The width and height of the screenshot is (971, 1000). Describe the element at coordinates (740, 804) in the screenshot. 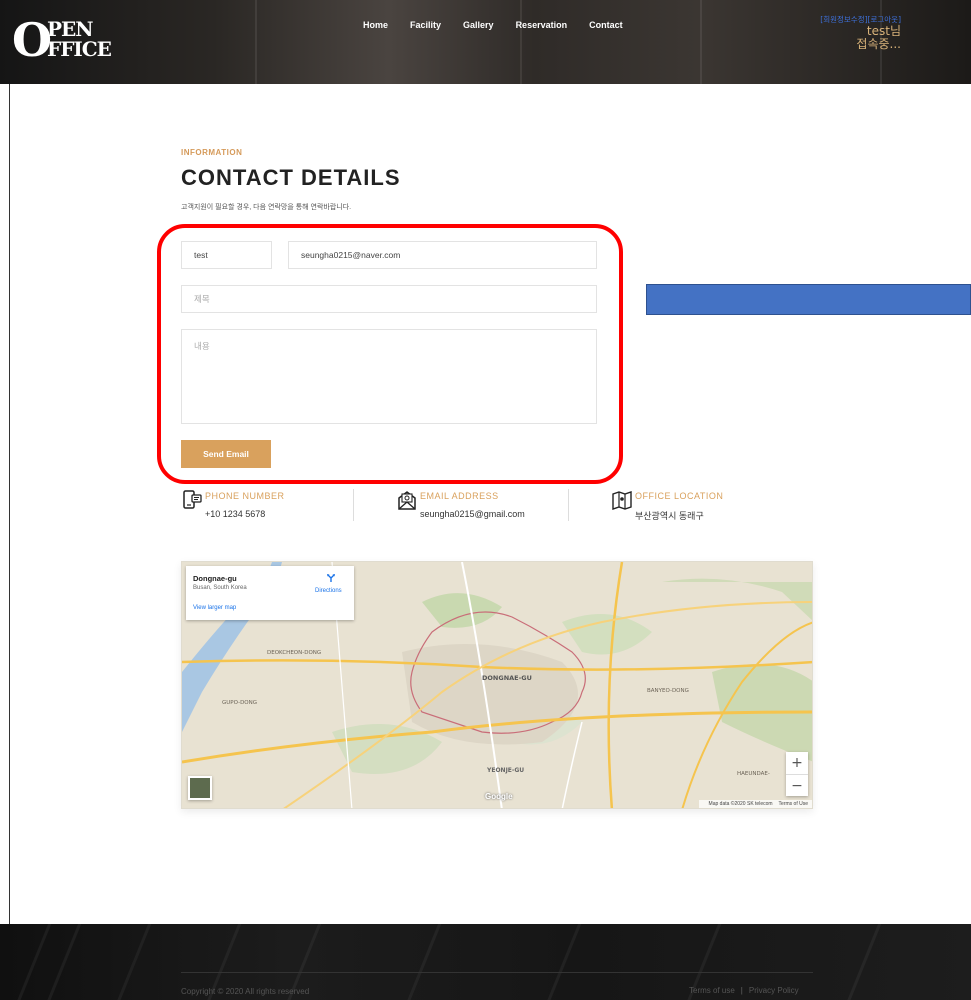

I see `map-data-text: Map data ©2020 SK telecom` at that location.